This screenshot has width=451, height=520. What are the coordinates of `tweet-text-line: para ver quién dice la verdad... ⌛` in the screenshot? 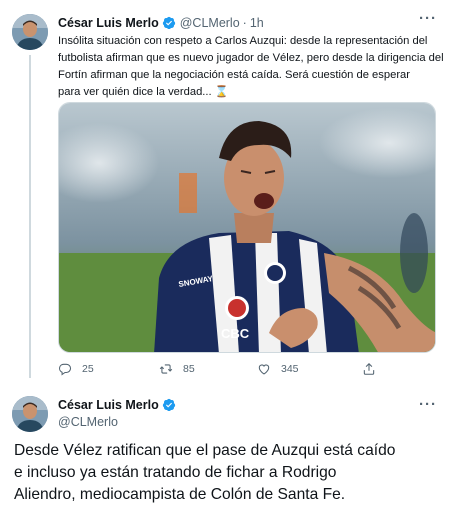 It's located at (143, 92).